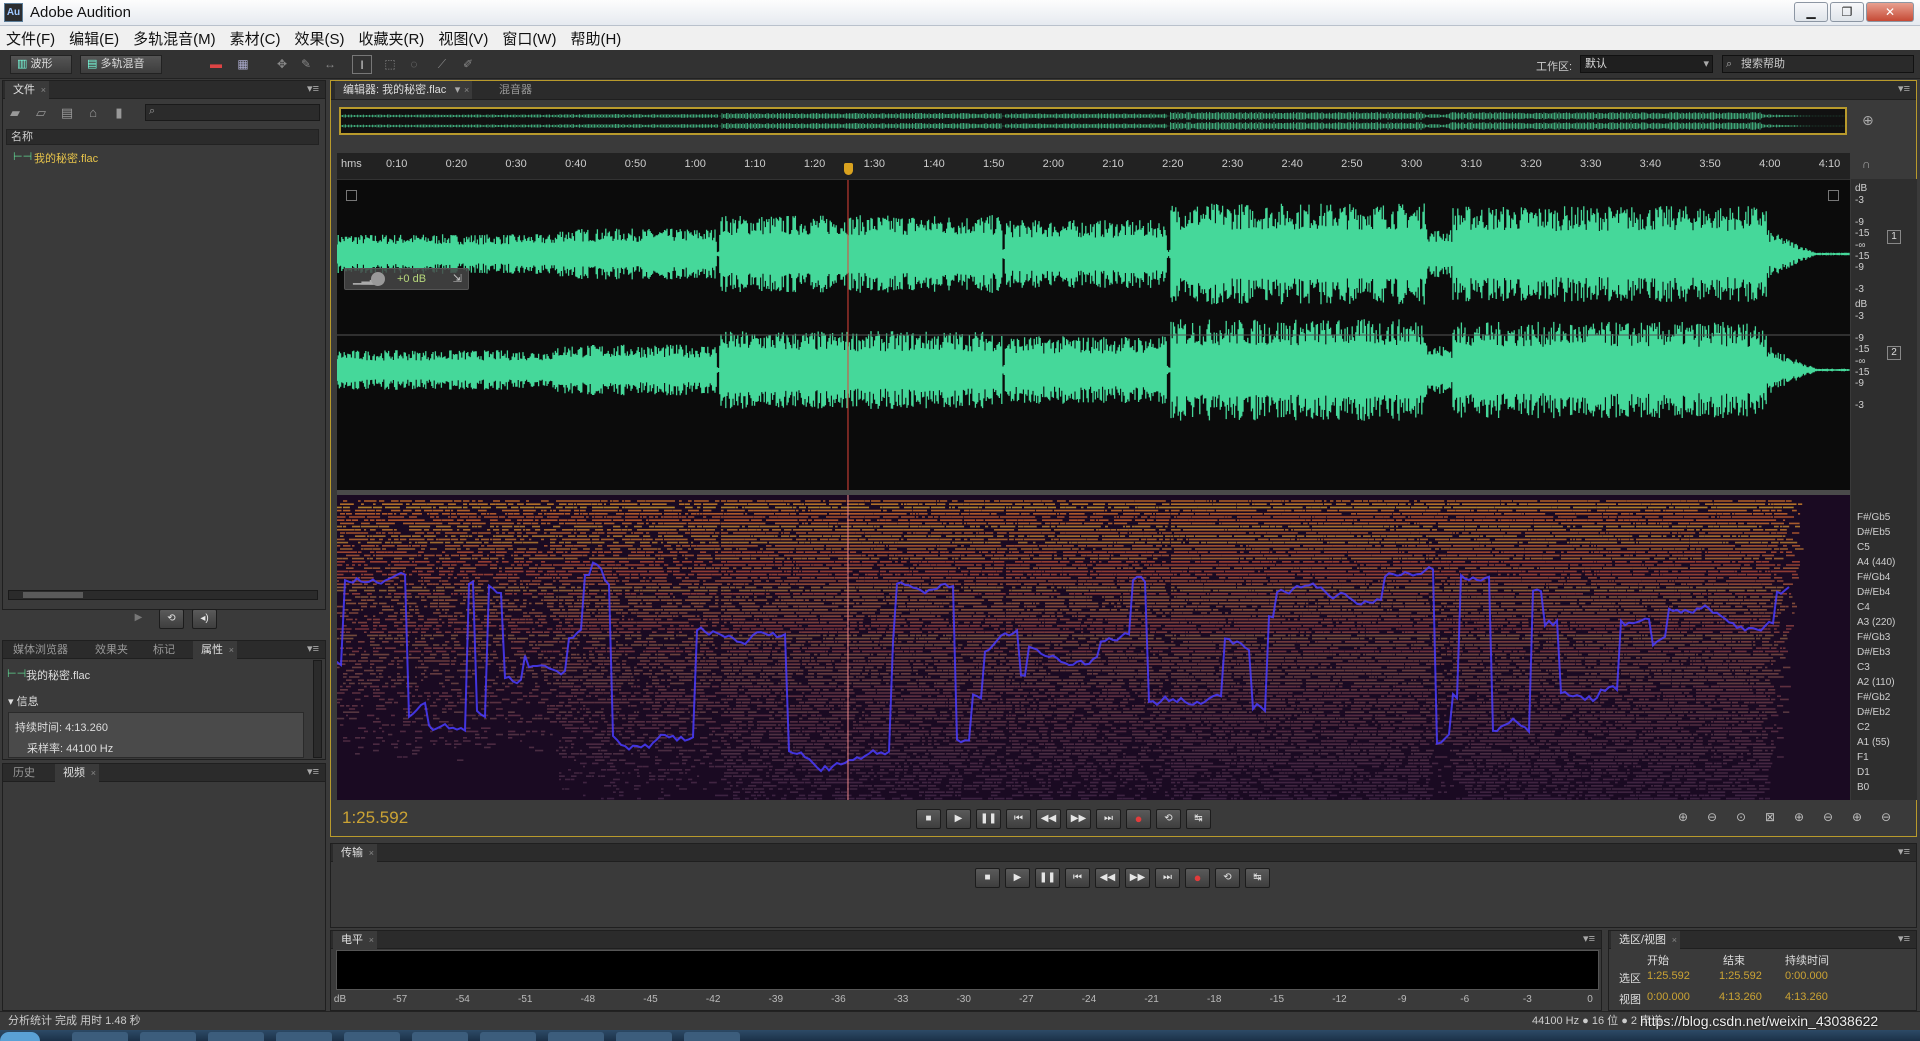 The width and height of the screenshot is (1920, 1041). What do you see at coordinates (1741, 817) in the screenshot?
I see `zoom-selection-icon: ⊙` at bounding box center [1741, 817].